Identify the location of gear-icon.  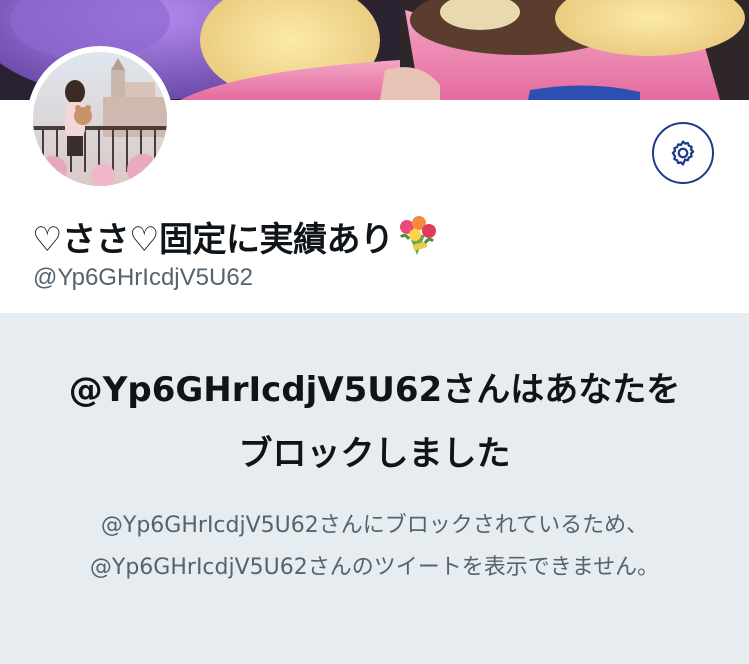
(683, 153).